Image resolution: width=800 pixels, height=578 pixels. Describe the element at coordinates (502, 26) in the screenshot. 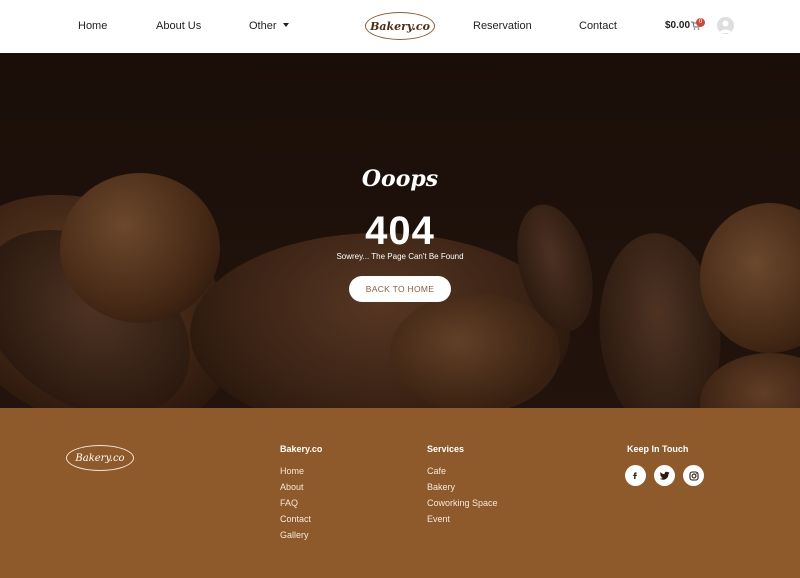

I see `nav-reservation: Reservation` at that location.